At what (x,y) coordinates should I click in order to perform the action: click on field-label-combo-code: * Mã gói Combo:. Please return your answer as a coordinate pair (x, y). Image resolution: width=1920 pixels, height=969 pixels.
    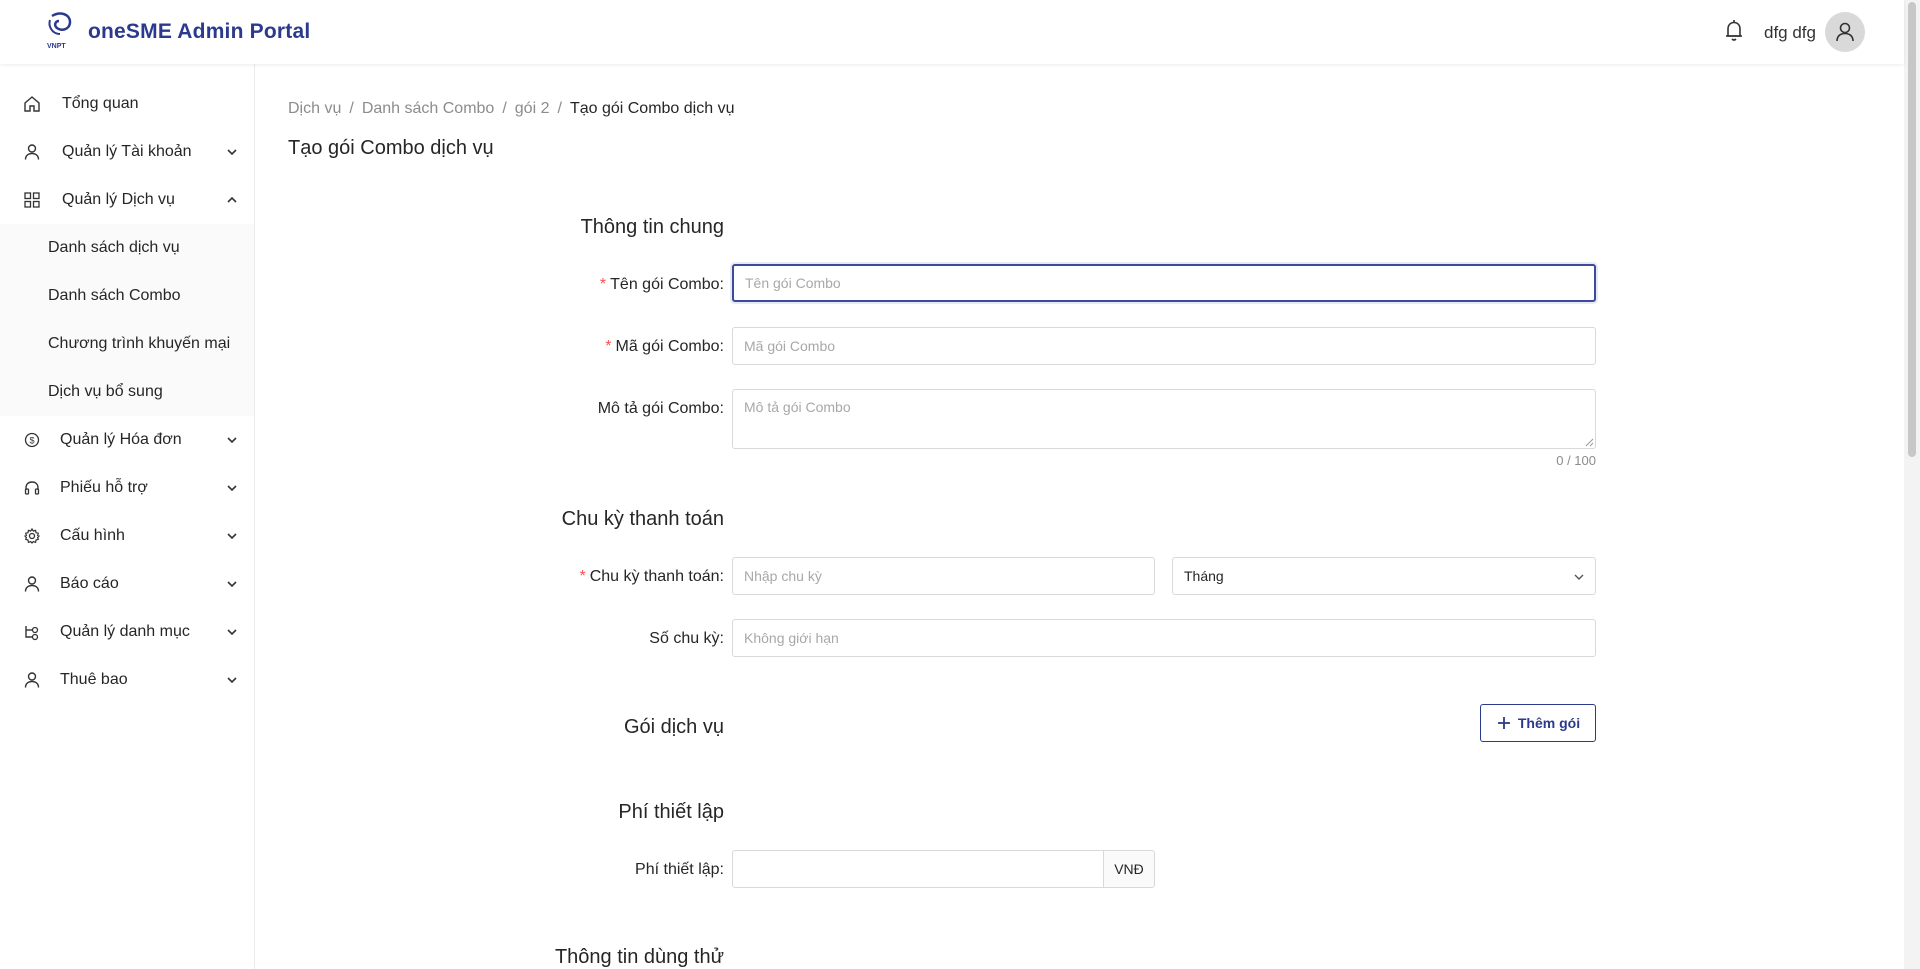
    Looking at the image, I should click on (514, 347).